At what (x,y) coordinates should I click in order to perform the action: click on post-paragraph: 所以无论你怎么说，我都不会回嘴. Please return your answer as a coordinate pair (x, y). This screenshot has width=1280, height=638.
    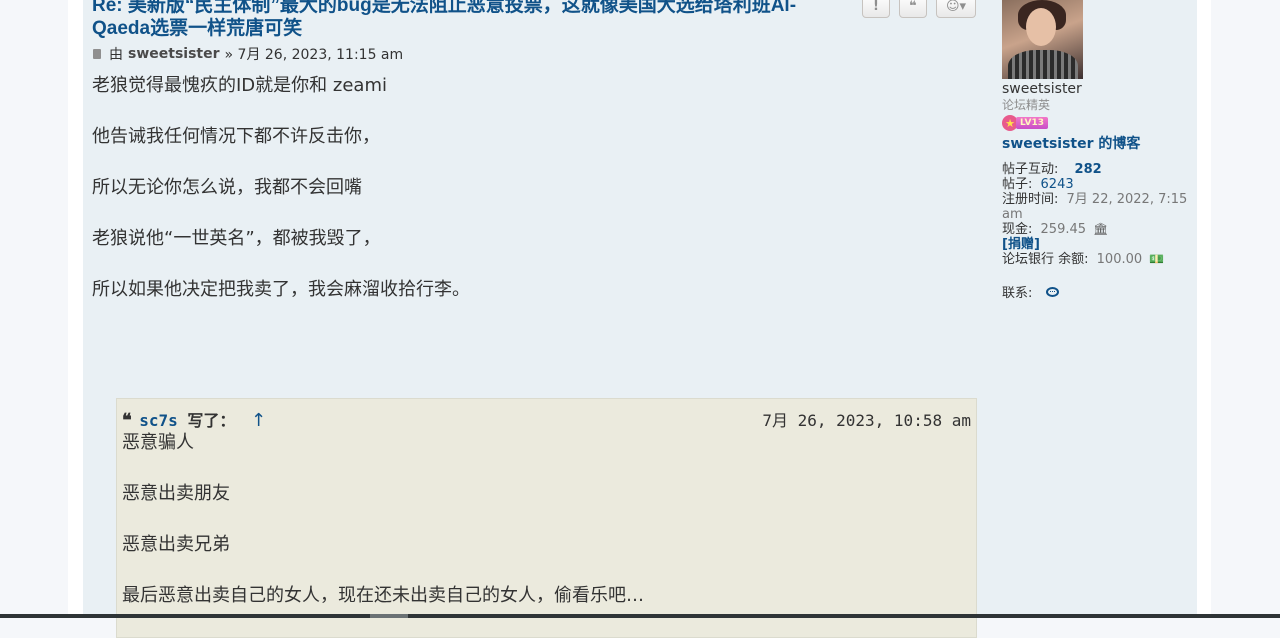
    Looking at the image, I should click on (227, 187).